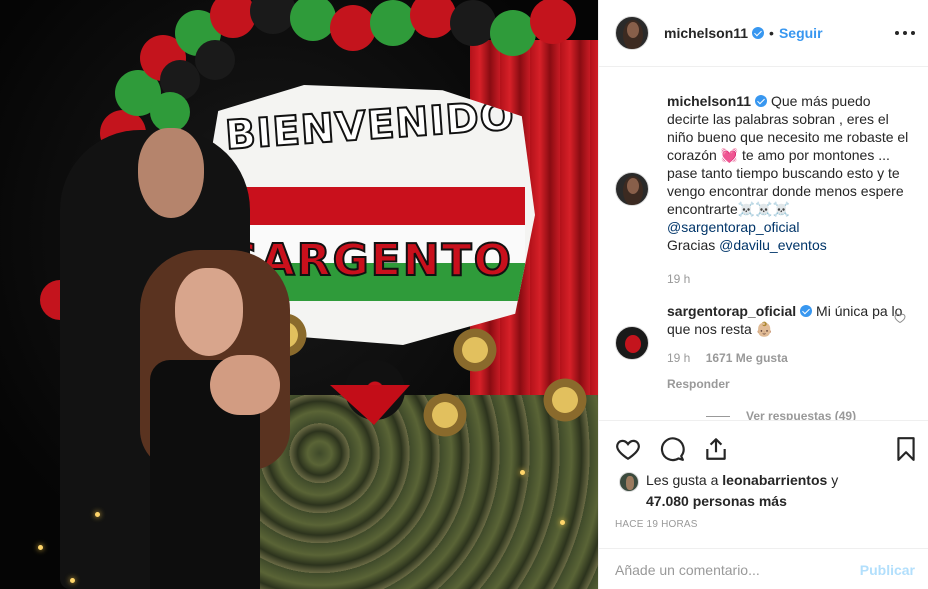 The width and height of the screenshot is (928, 589). I want to click on woman-face, so click(209, 312).